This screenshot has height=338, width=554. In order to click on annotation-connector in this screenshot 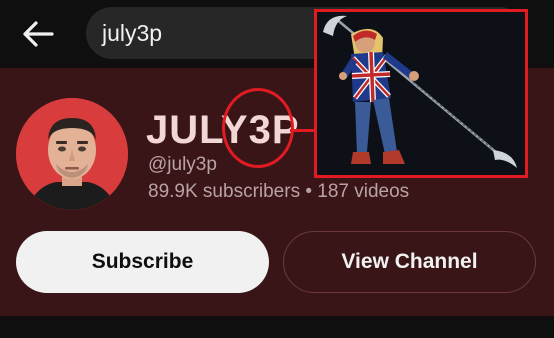, I will do `click(302, 130)`.